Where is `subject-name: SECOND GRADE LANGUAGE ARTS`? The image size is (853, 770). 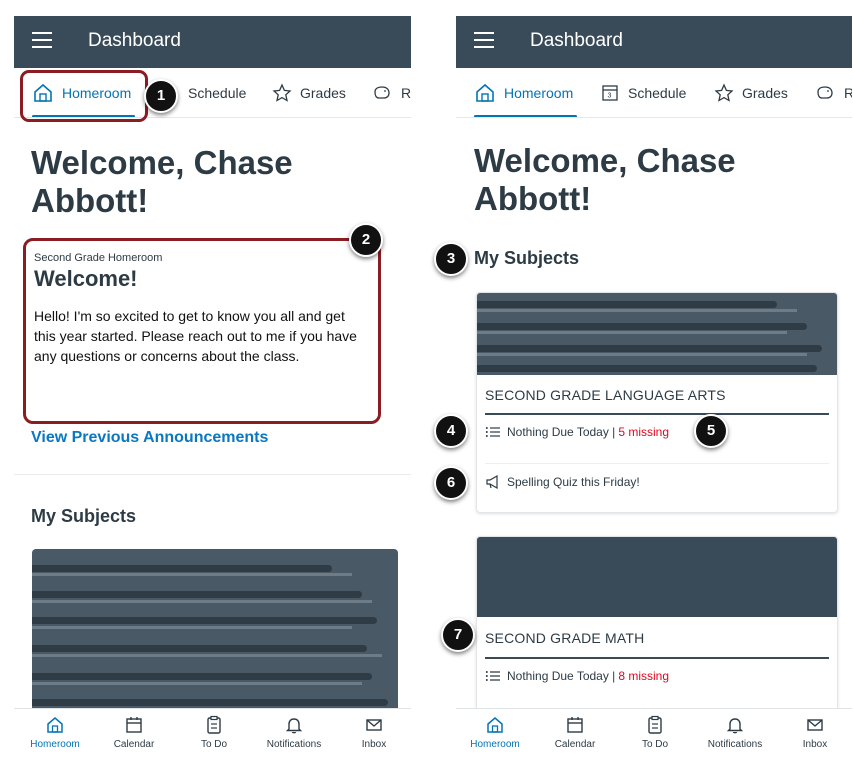 subject-name: SECOND GRADE LANGUAGE ARTS is located at coordinates (605, 395).